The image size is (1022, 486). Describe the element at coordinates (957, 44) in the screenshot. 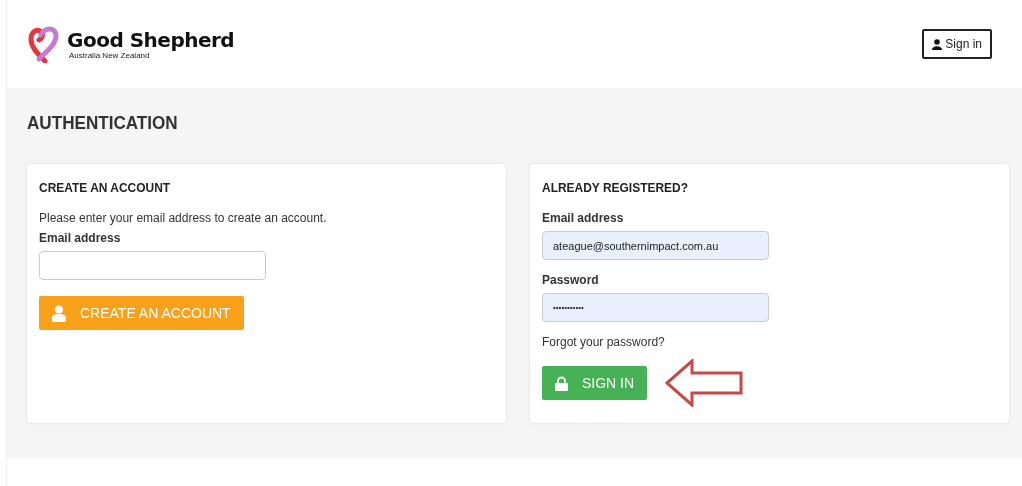

I see `sign-in-button: Sign in` at that location.